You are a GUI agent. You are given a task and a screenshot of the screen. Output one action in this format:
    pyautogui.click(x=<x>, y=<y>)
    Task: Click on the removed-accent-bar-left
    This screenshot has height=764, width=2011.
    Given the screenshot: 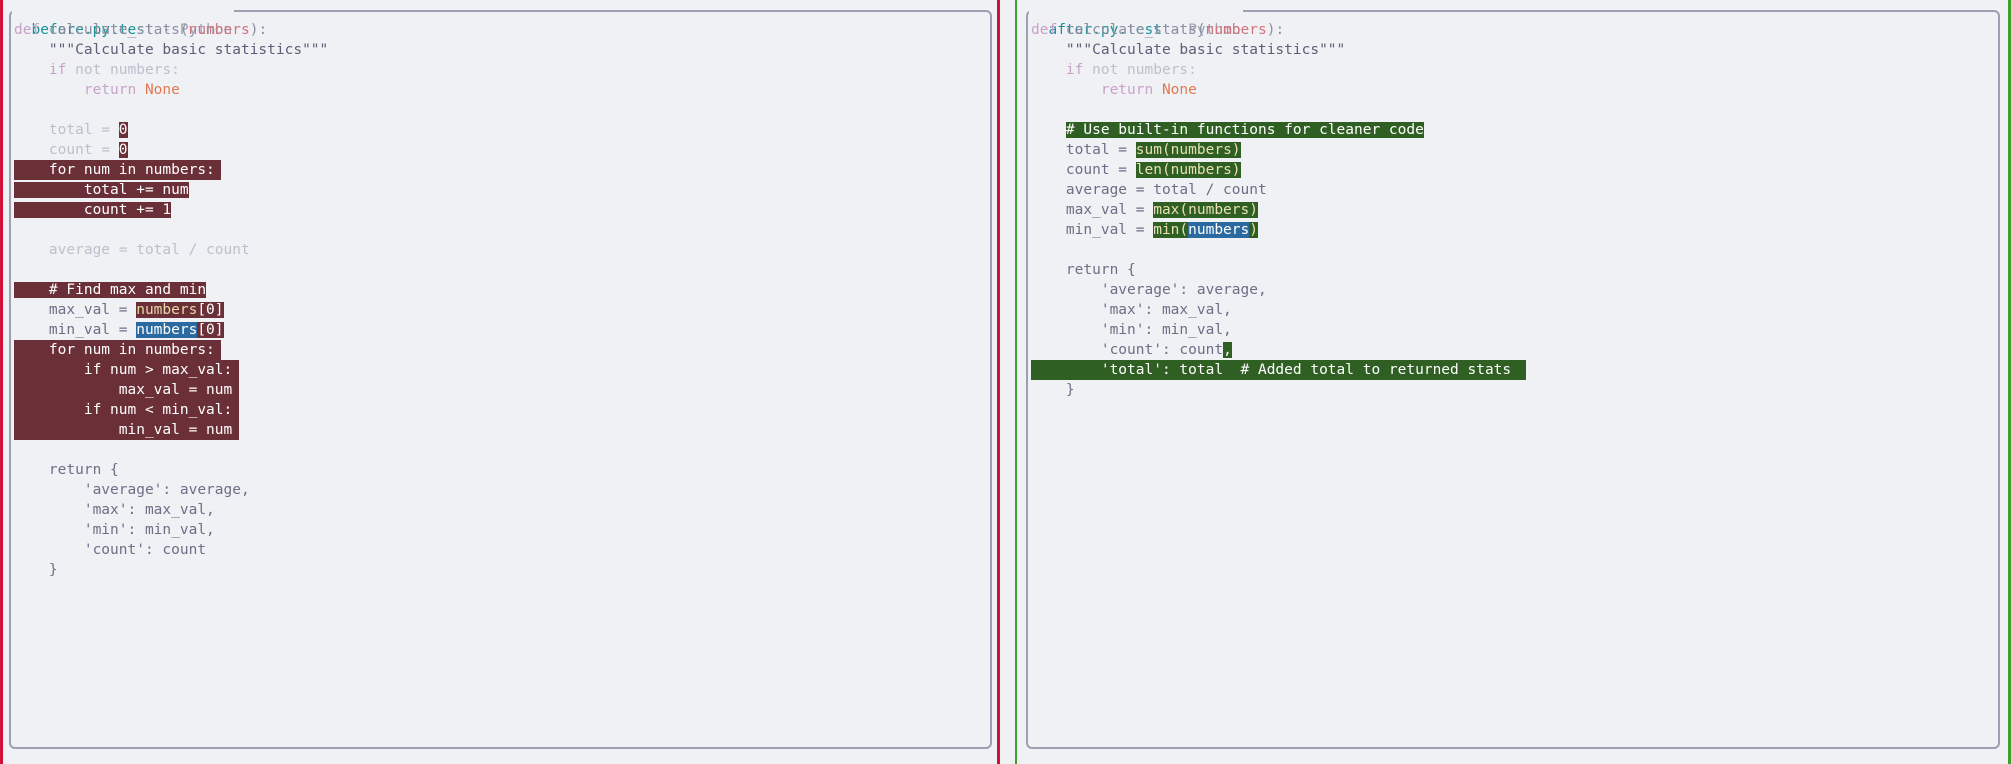 What is the action you would take?
    pyautogui.click(x=1, y=382)
    